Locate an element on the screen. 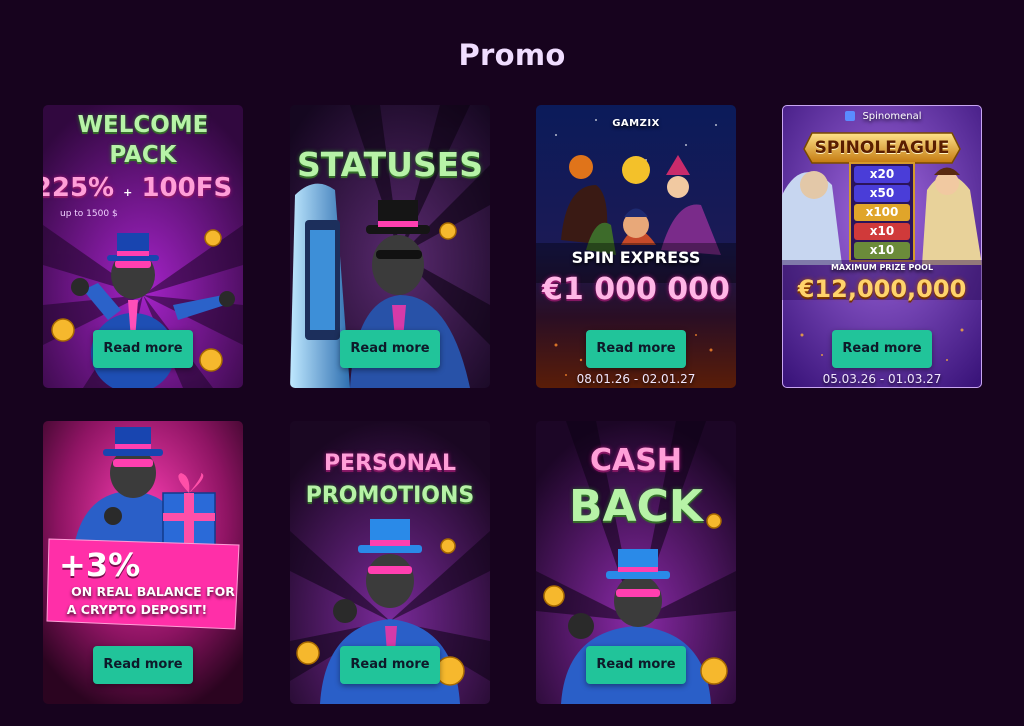 This screenshot has width=1024, height=726. welcome-pack-offer: 225% + 100FS is located at coordinates (138, 188).